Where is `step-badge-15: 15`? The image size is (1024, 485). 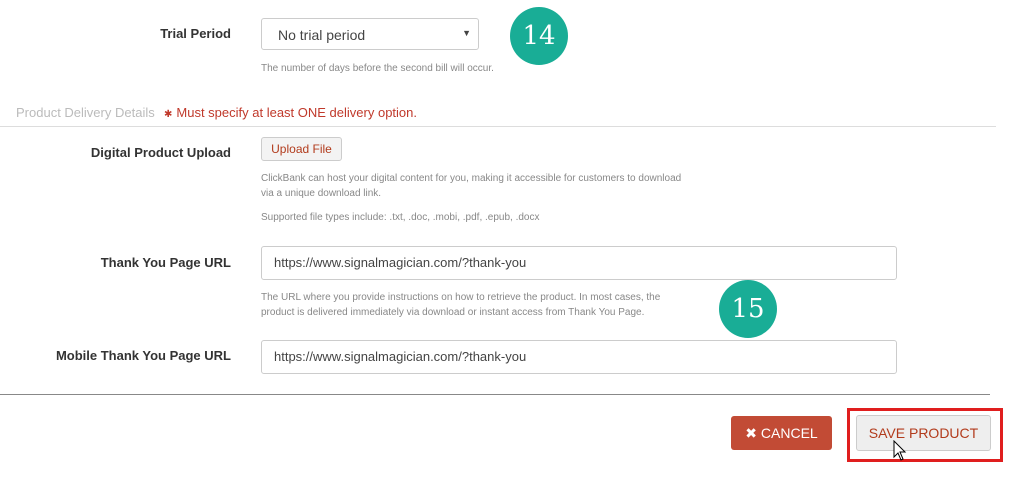
step-badge-15: 15 is located at coordinates (748, 309).